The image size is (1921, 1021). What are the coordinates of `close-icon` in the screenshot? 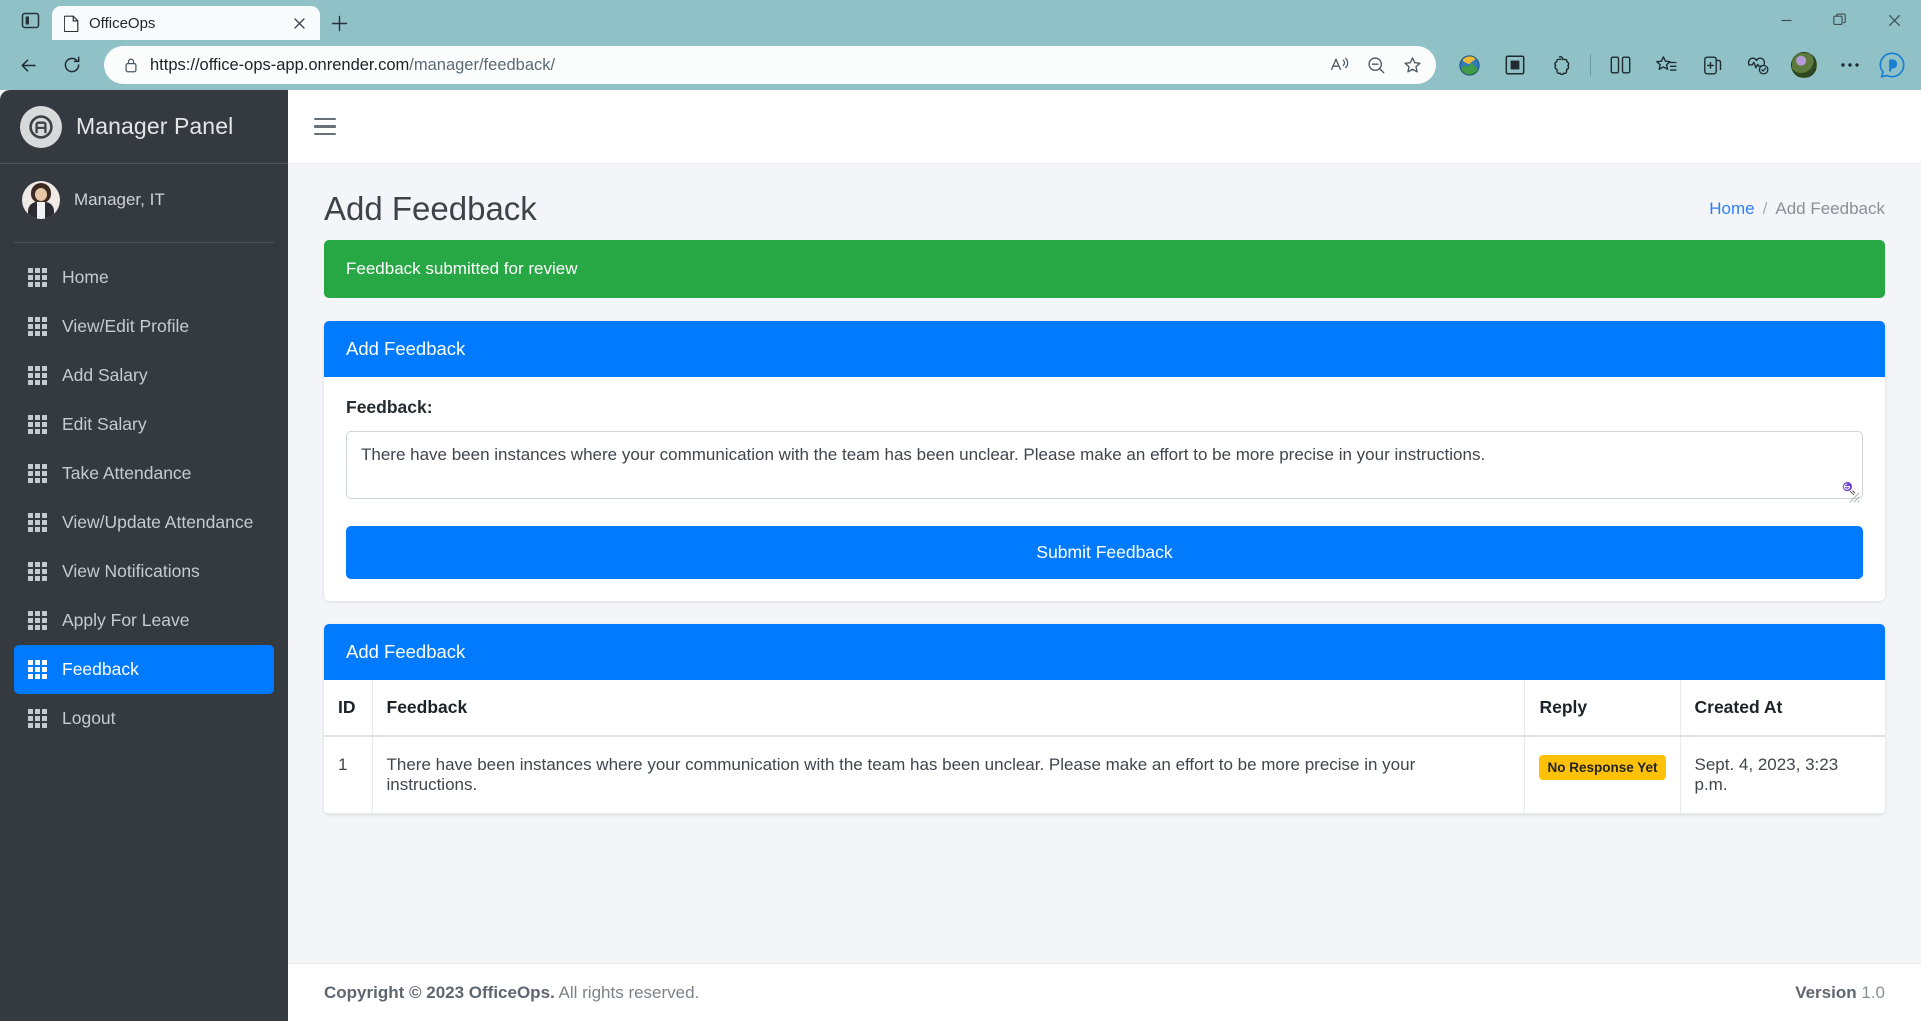 It's located at (299, 23).